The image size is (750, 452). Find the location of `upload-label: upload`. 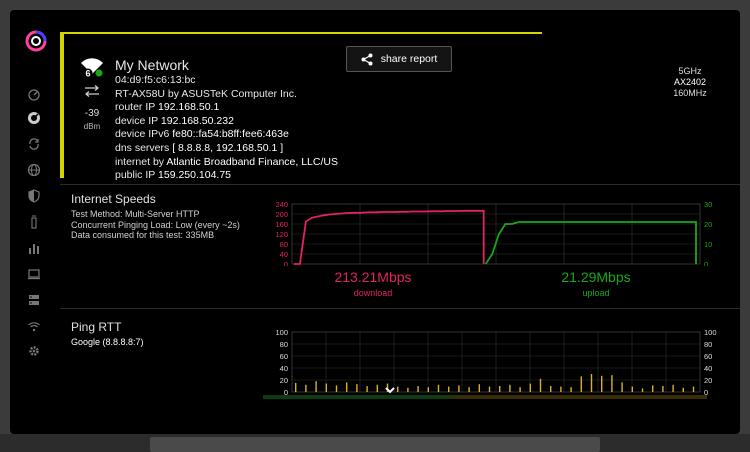

upload-label: upload is located at coordinates (596, 293).